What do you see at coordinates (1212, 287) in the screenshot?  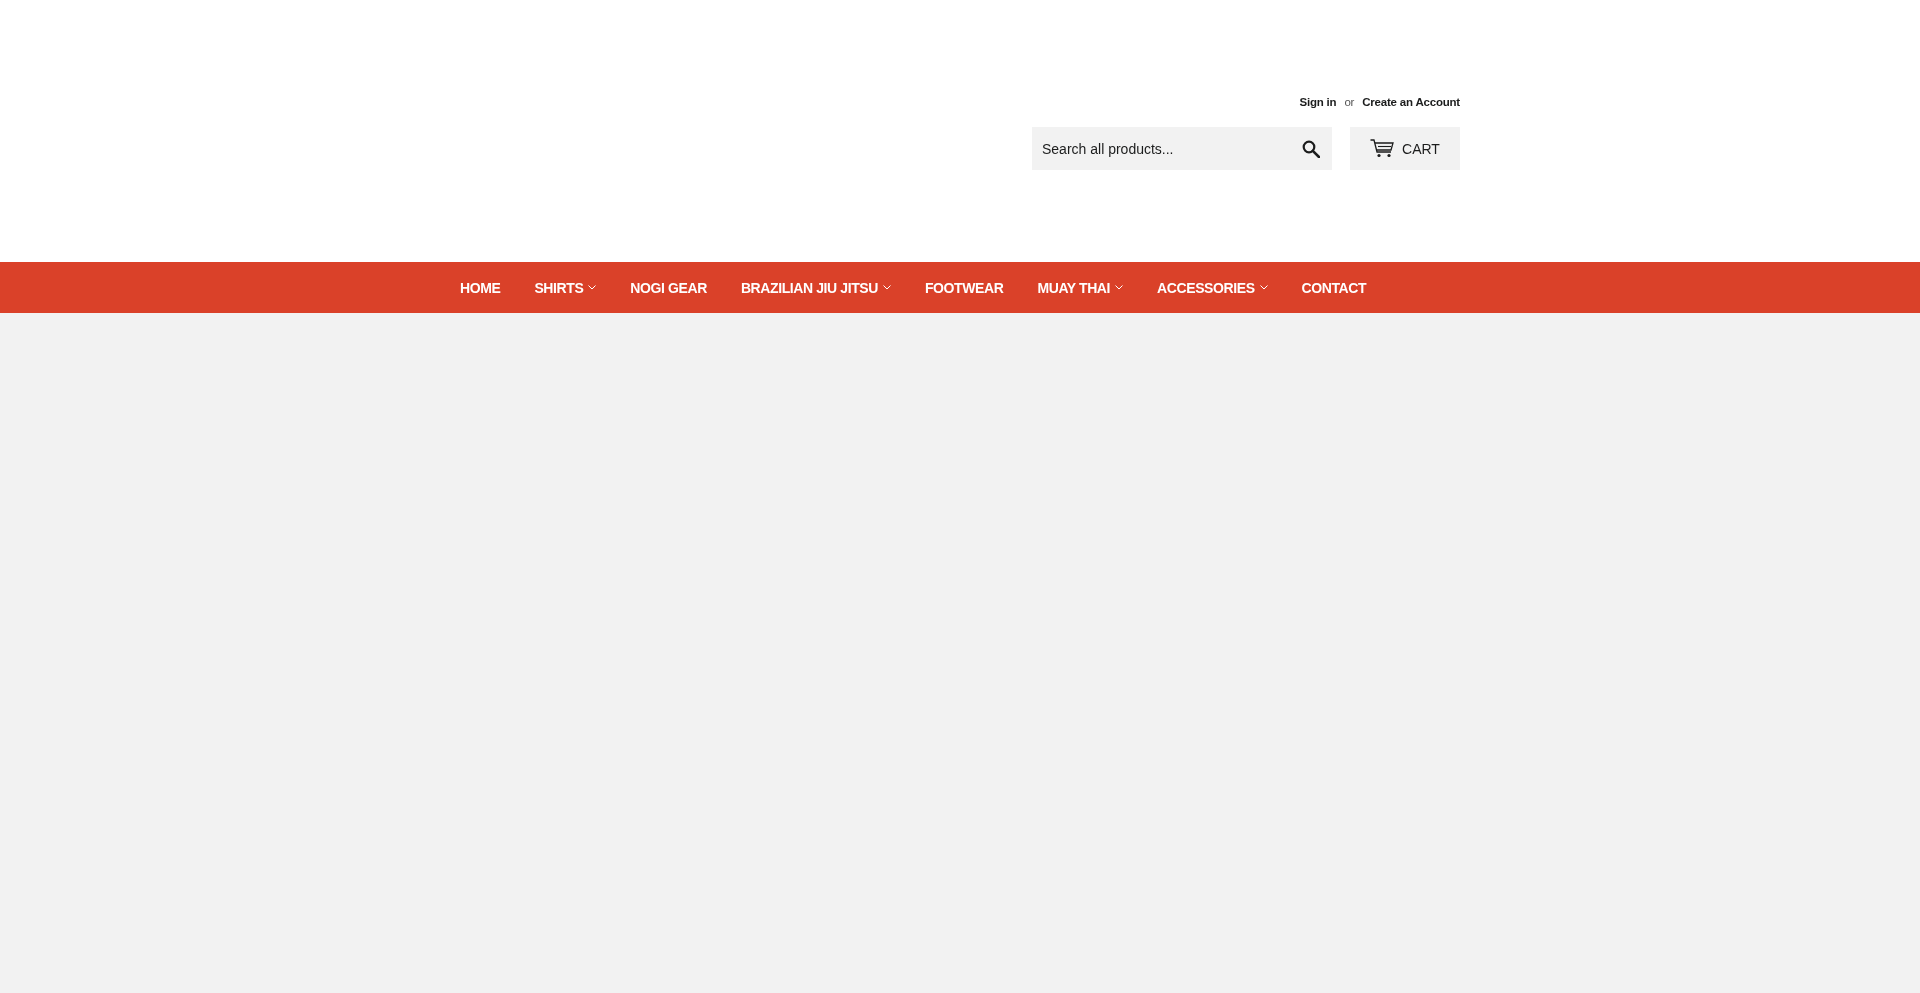 I see `nav-menu-item: ACCESSORIES` at bounding box center [1212, 287].